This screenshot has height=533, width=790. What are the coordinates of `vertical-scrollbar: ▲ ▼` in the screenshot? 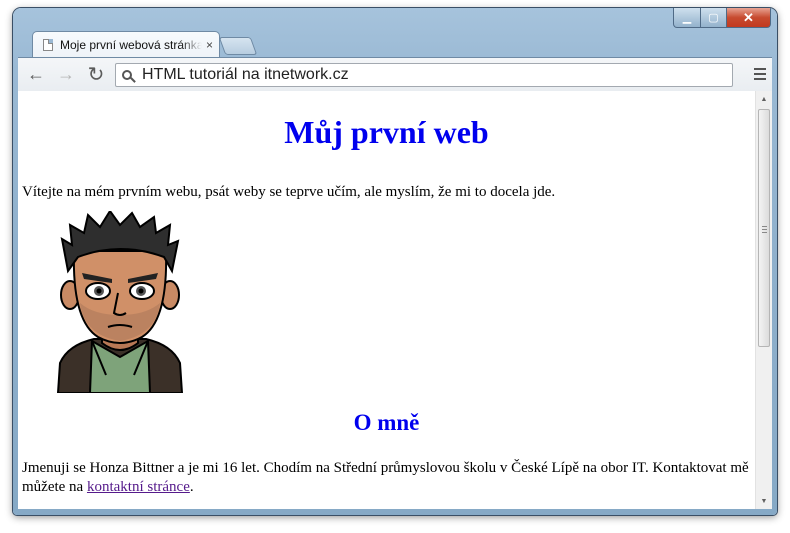 It's located at (763, 300).